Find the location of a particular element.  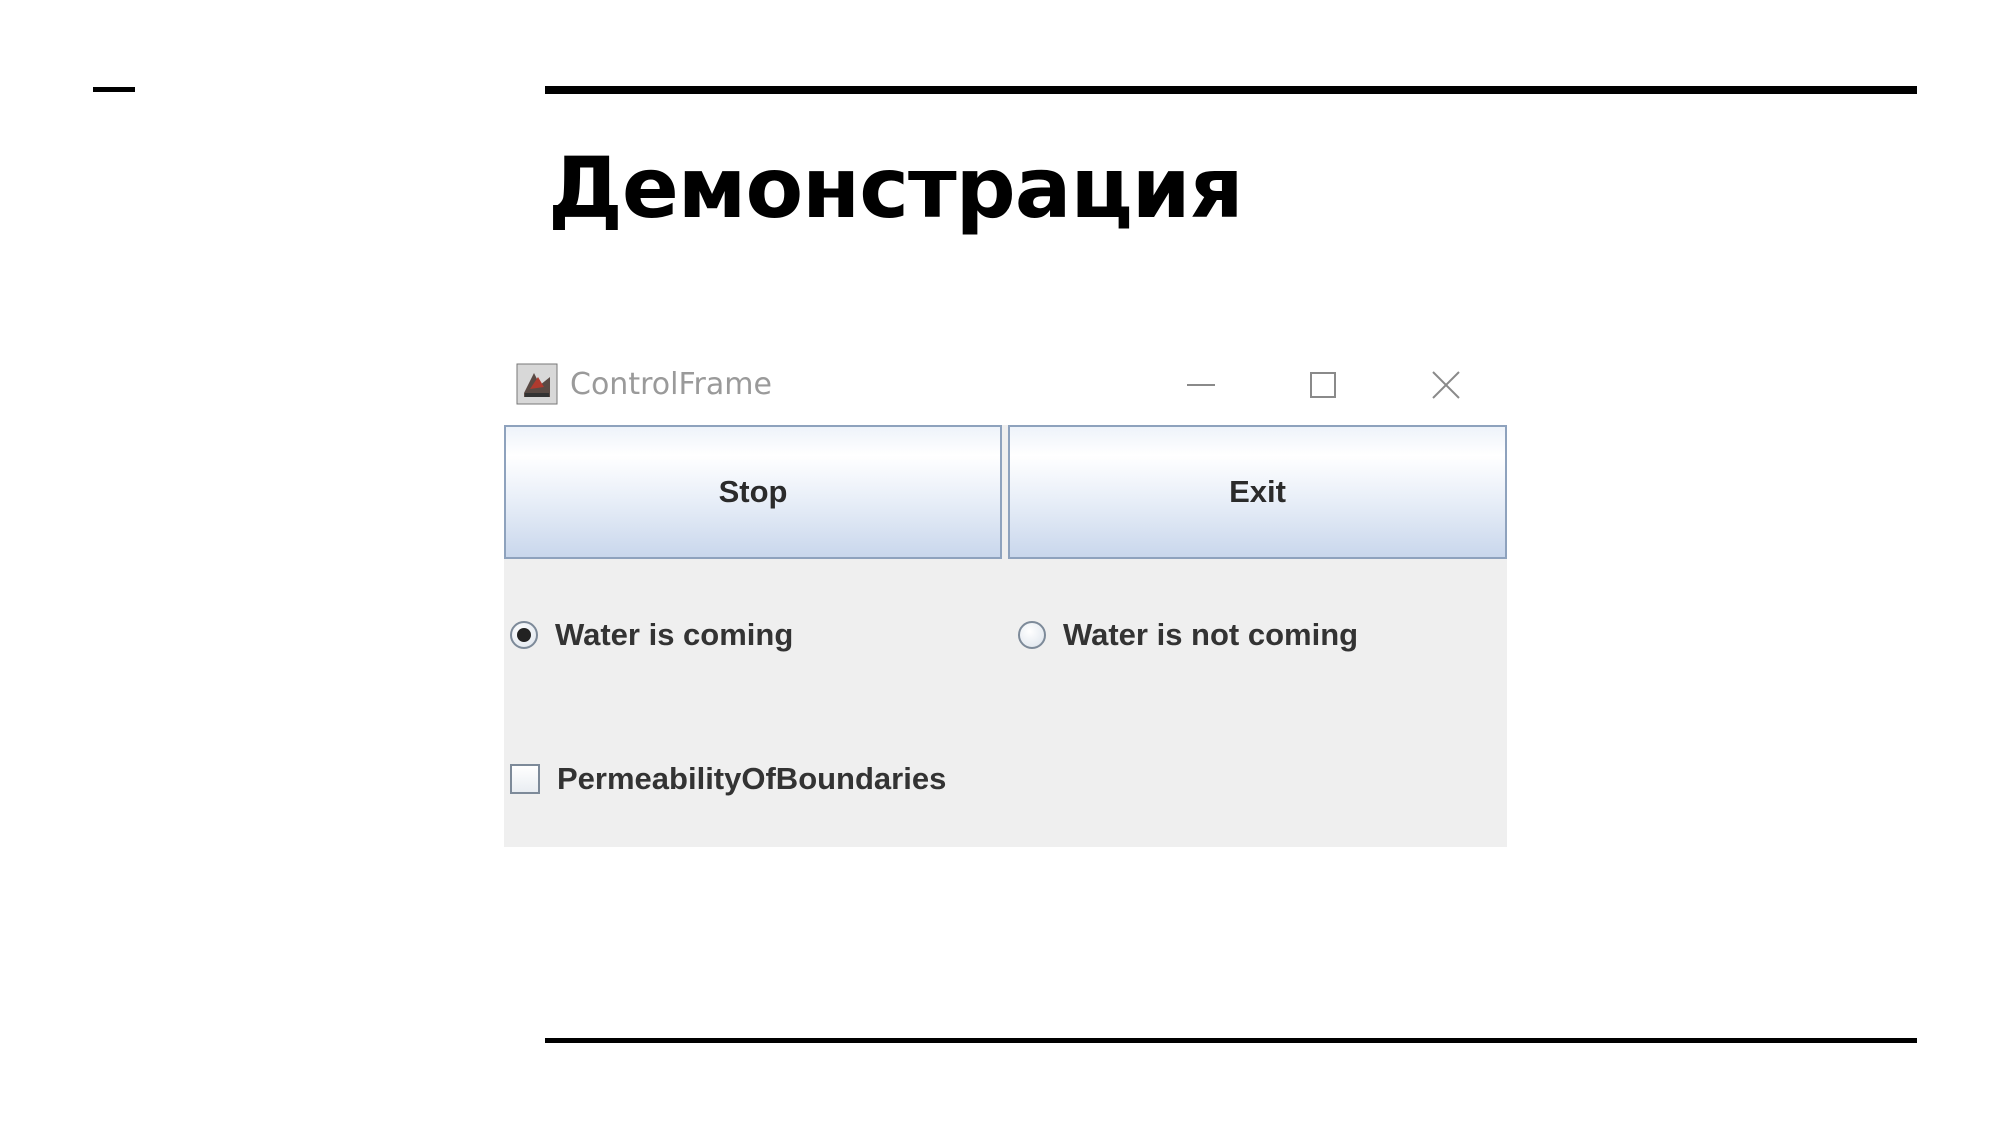

checkbox-label: PermeabilityOfBoundaries is located at coordinates (752, 778).